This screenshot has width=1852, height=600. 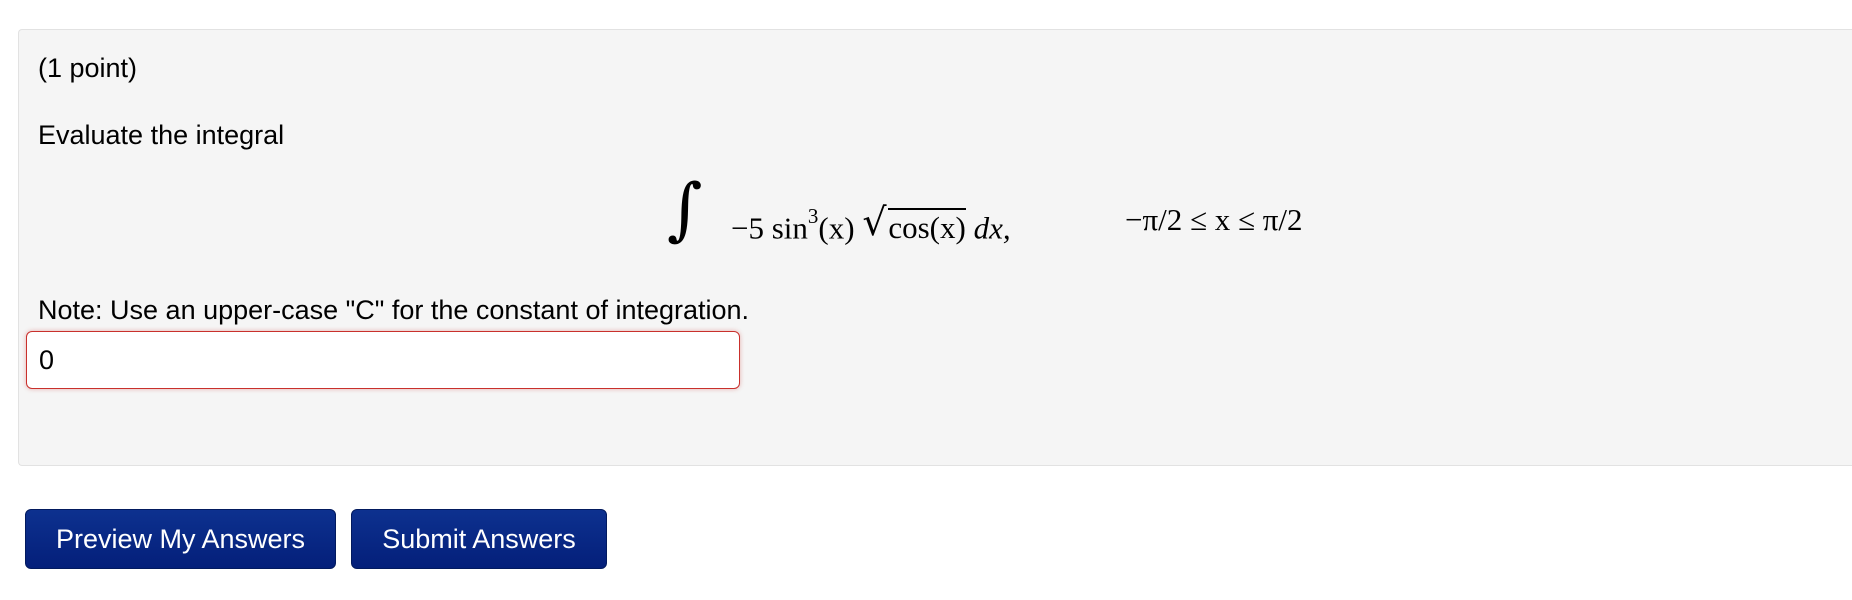 What do you see at coordinates (383, 360) in the screenshot?
I see `answer-input` at bounding box center [383, 360].